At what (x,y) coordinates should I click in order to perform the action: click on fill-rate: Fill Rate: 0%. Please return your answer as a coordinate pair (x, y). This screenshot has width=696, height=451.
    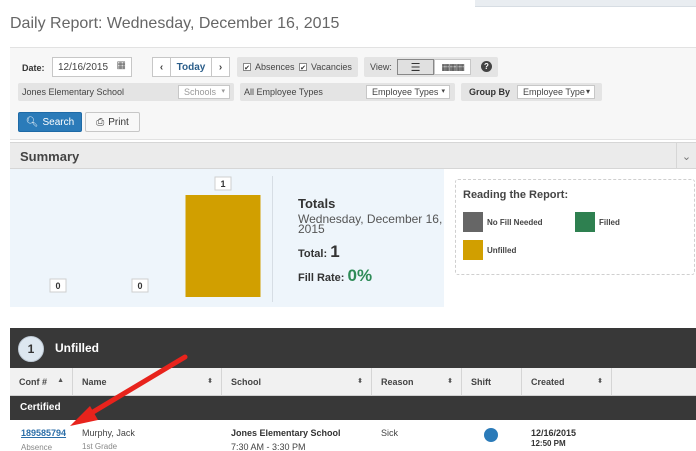
    Looking at the image, I should click on (335, 275).